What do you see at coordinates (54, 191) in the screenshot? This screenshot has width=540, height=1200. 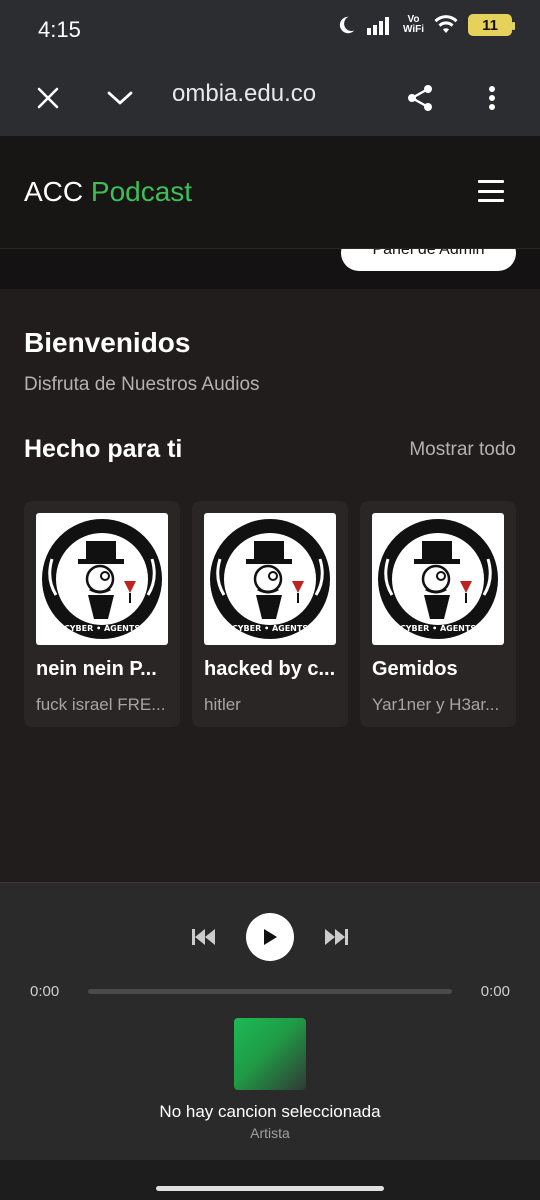 I see `brand-main: ACC` at bounding box center [54, 191].